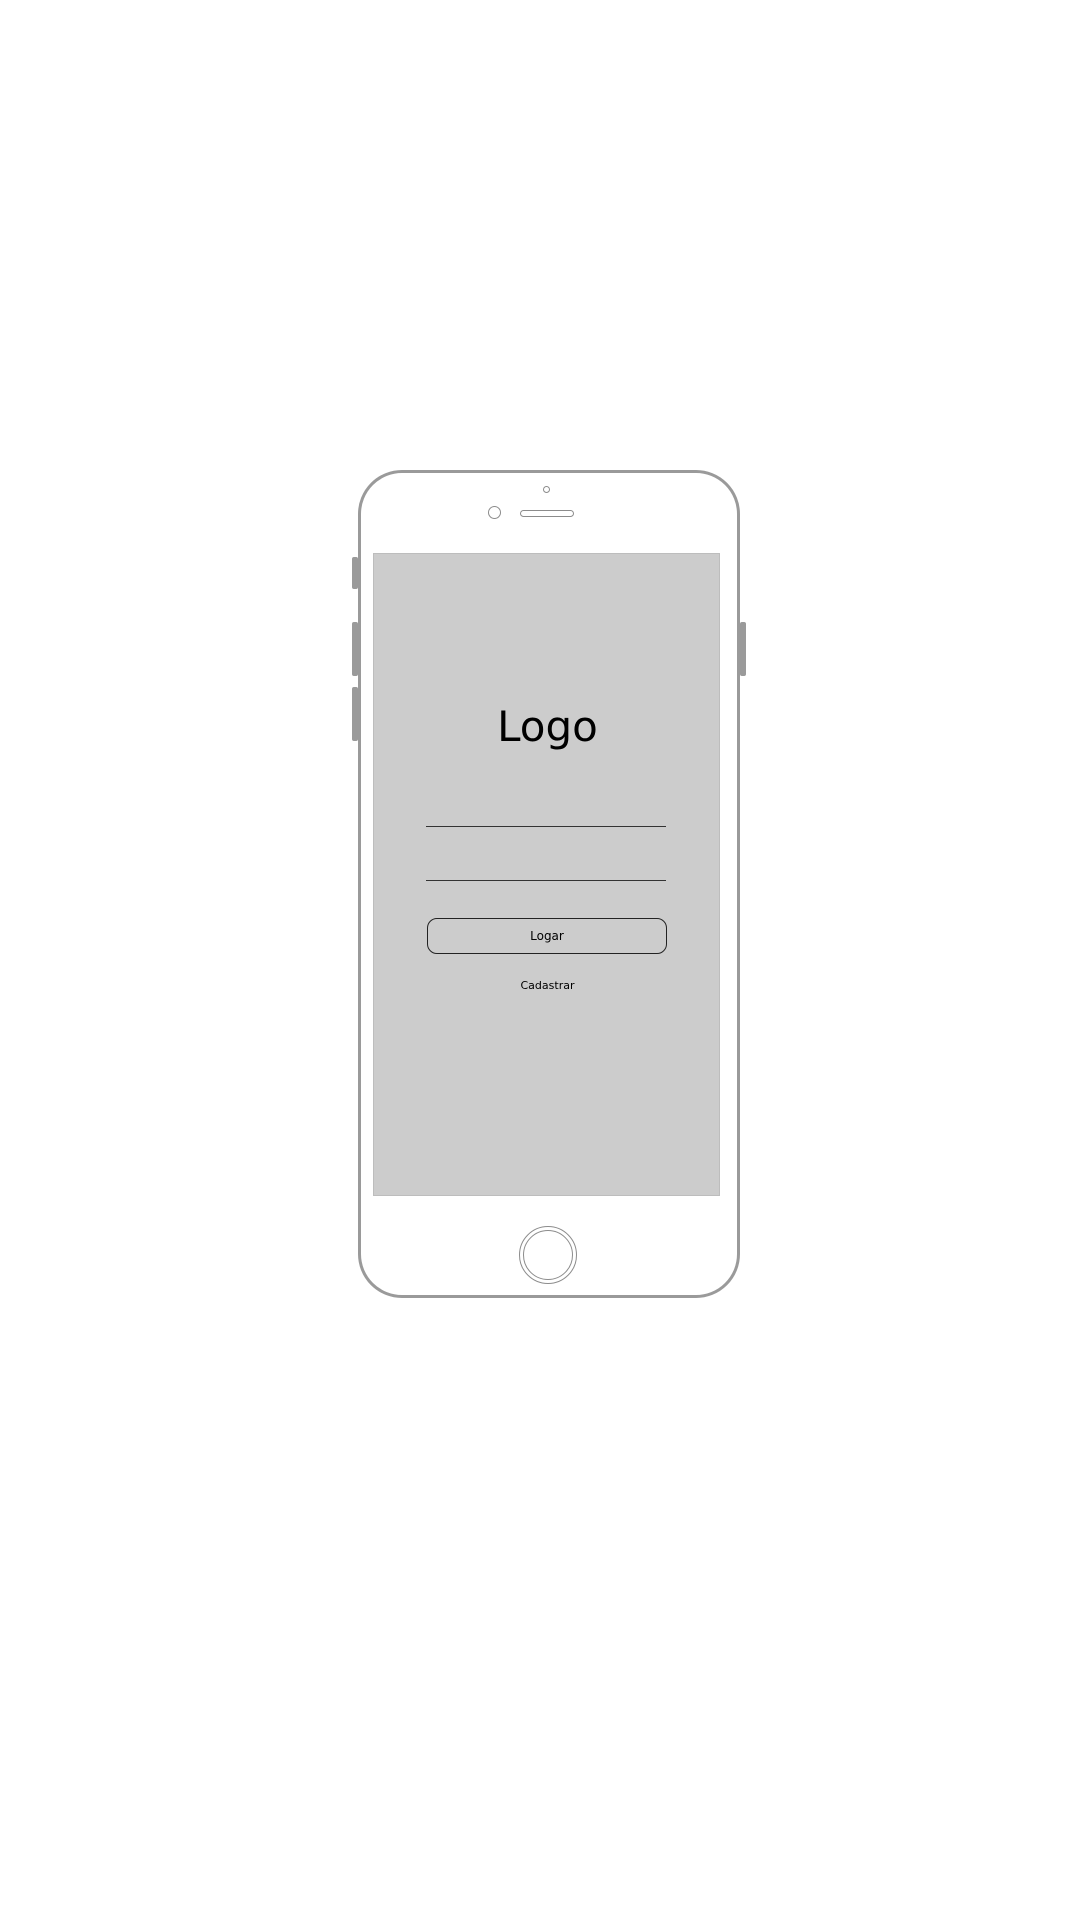 This screenshot has height=1920, width=1080. Describe the element at coordinates (547, 513) in the screenshot. I see `earpiece-speaker` at that location.